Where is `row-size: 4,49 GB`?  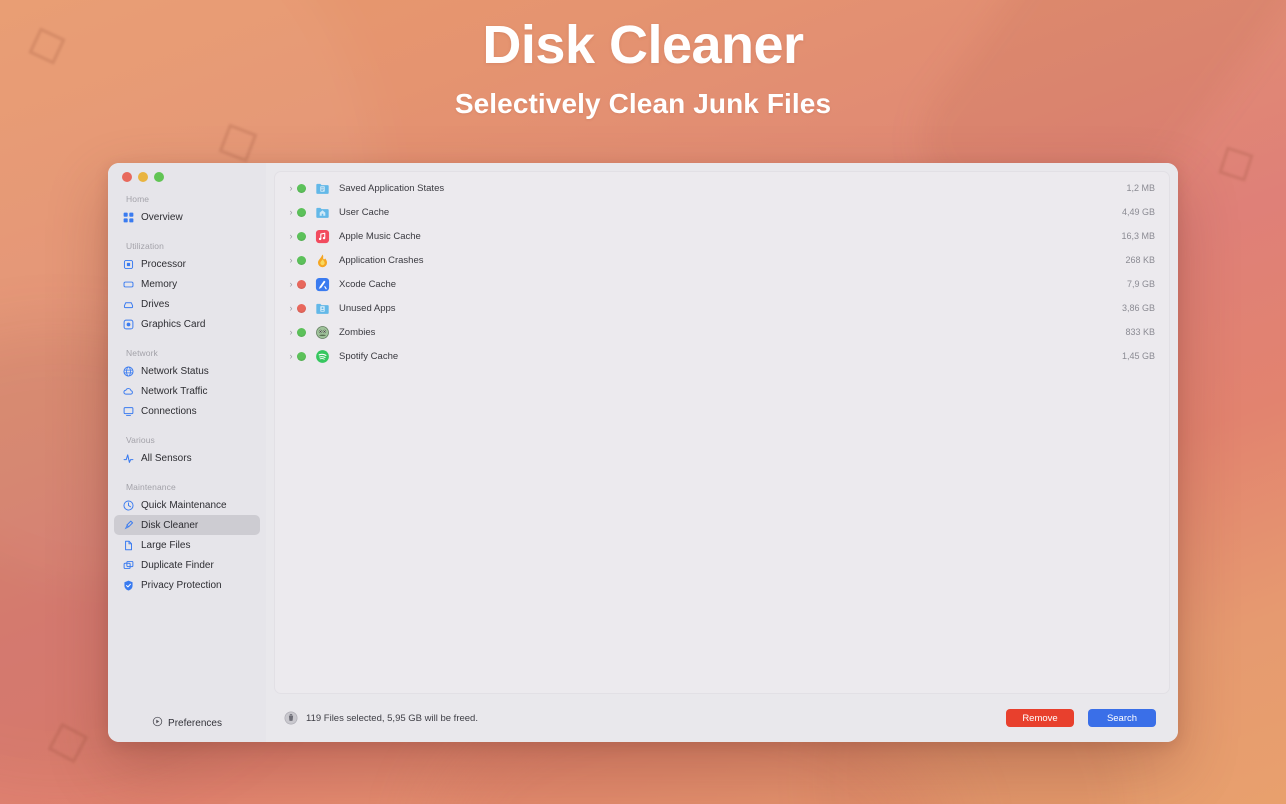
row-size: 4,49 GB is located at coordinates (1138, 212).